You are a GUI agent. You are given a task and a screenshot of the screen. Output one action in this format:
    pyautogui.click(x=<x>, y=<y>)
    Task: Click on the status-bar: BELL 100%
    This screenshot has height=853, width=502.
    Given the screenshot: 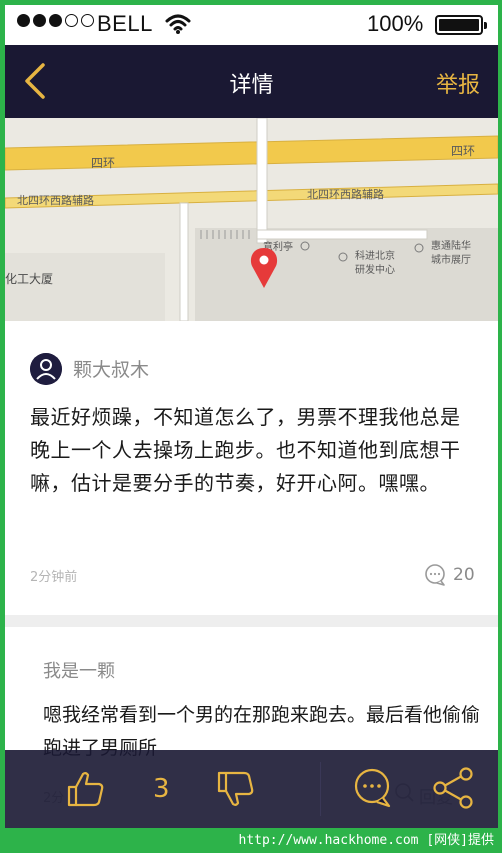 What is the action you would take?
    pyautogui.click(x=251, y=25)
    